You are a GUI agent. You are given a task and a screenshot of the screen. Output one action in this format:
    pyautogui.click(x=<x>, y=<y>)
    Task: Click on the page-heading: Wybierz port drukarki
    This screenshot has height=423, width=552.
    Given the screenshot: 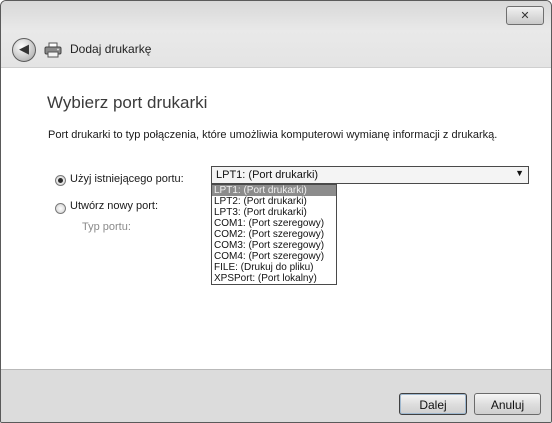 What is the action you would take?
    pyautogui.click(x=127, y=102)
    